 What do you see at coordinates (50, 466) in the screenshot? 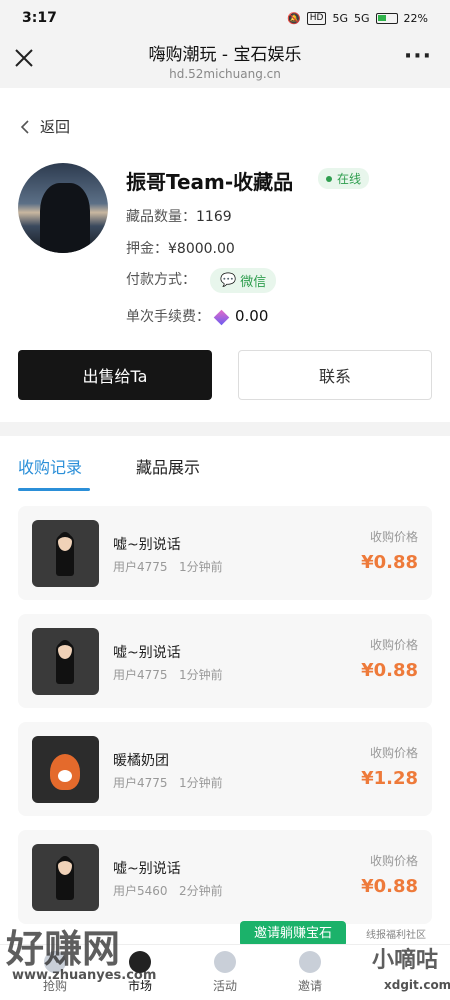
I see `tab-purchase-records: 收购记录` at bounding box center [50, 466].